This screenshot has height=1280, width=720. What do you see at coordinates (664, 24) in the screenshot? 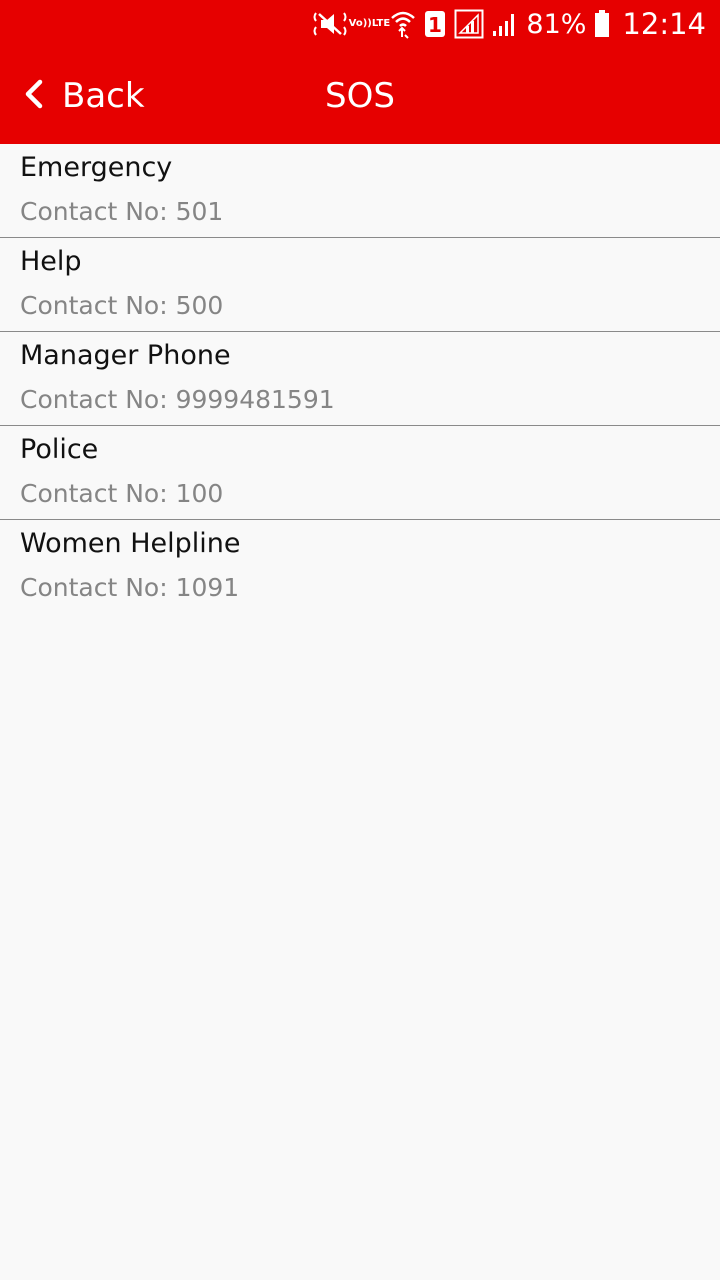
I see `clock: 12:14` at bounding box center [664, 24].